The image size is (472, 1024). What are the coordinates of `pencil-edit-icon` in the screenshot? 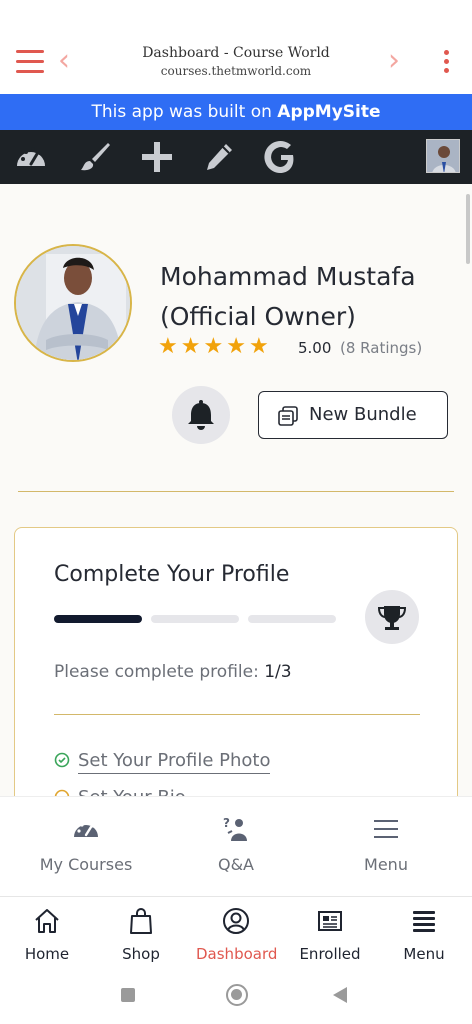 It's located at (219, 157).